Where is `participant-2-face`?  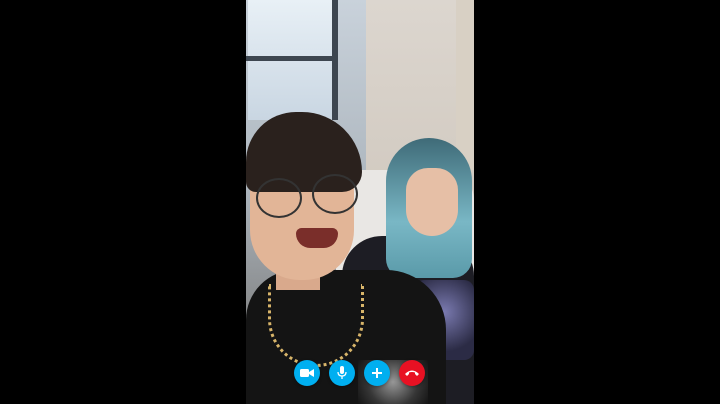 participant-2-face is located at coordinates (432, 202).